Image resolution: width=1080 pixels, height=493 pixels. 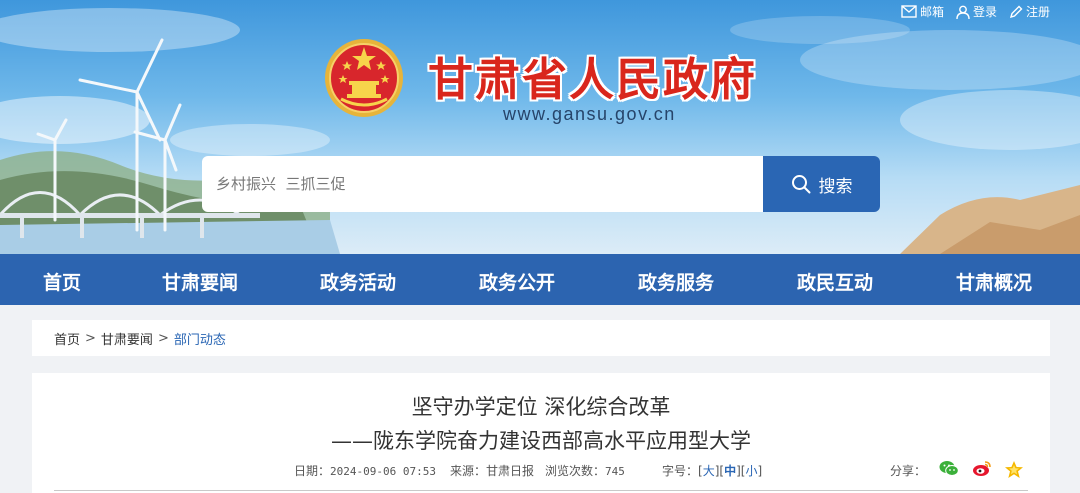 I want to click on national-emblem, so click(x=364, y=78).